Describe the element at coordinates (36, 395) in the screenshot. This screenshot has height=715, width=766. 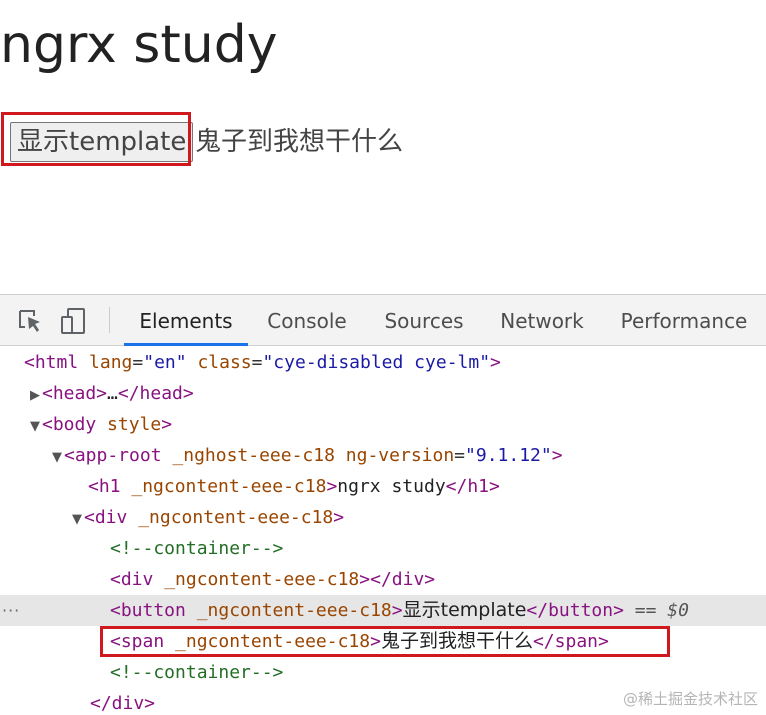
I see `expand-triangle-icon: ▶` at that location.